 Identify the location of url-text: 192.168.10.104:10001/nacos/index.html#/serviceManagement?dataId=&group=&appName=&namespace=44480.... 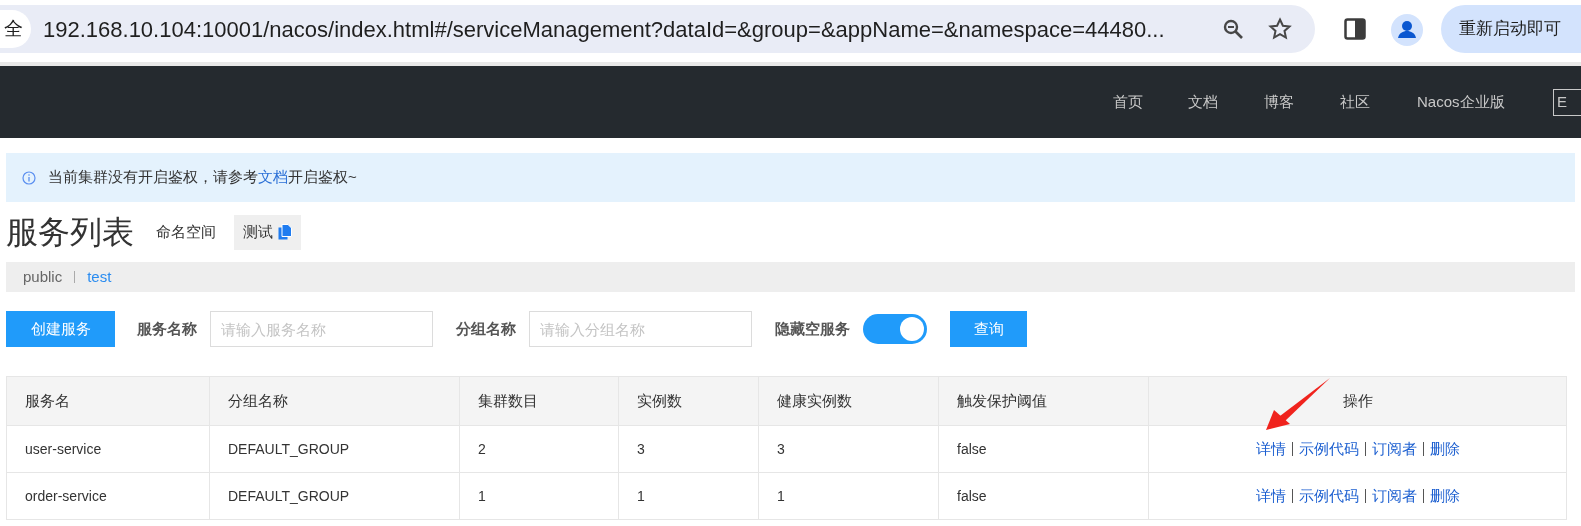
(604, 29).